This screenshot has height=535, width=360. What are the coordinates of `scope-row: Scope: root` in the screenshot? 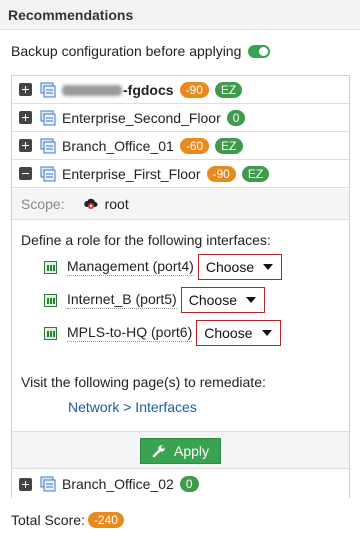 It's located at (180, 204).